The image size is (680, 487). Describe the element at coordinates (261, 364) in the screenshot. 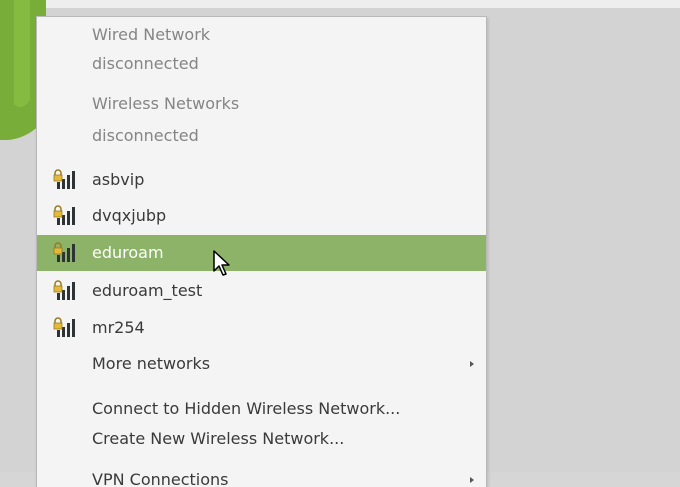

I see `more-networks-menu-item: More networks` at that location.